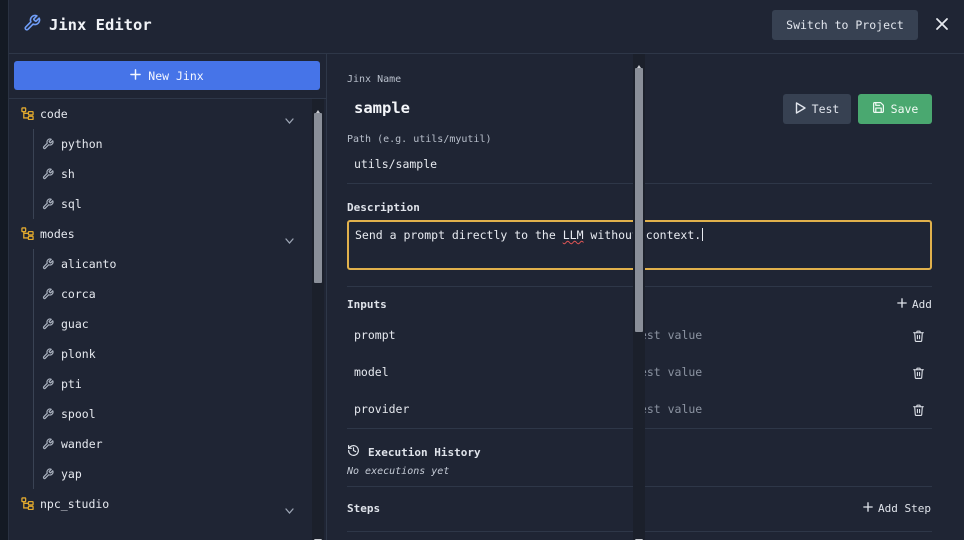  I want to click on folder-children: python sh sql, so click(172, 174).